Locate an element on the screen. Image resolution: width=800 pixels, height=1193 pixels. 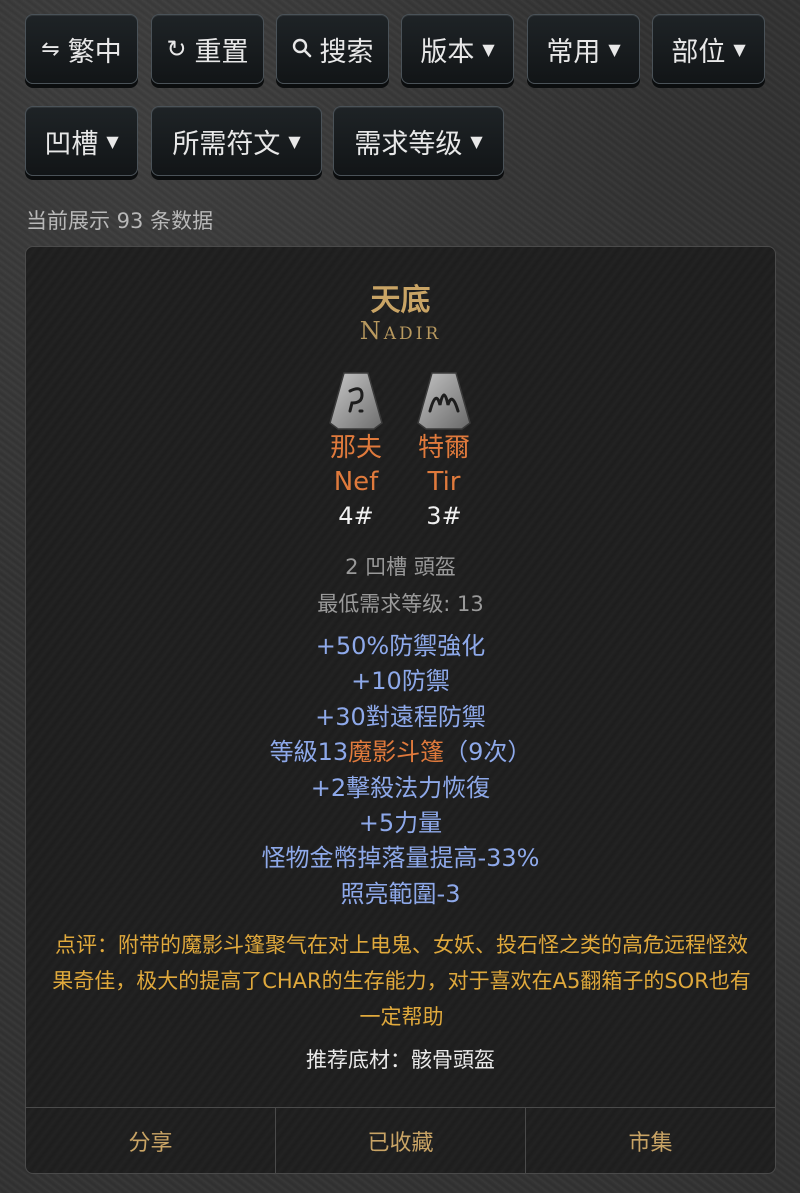
refresh-icon: ↻ is located at coordinates (176, 49).